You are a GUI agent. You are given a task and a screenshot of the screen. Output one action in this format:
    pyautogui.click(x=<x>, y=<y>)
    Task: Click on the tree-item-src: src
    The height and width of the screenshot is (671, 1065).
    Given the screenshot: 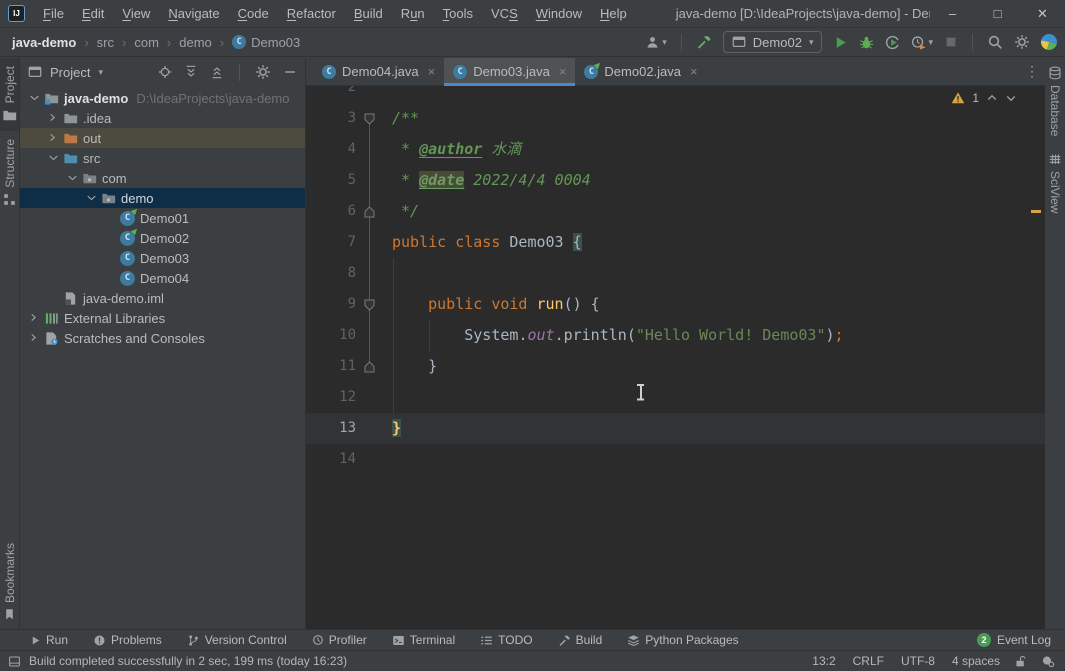 What is the action you would take?
    pyautogui.click(x=162, y=158)
    